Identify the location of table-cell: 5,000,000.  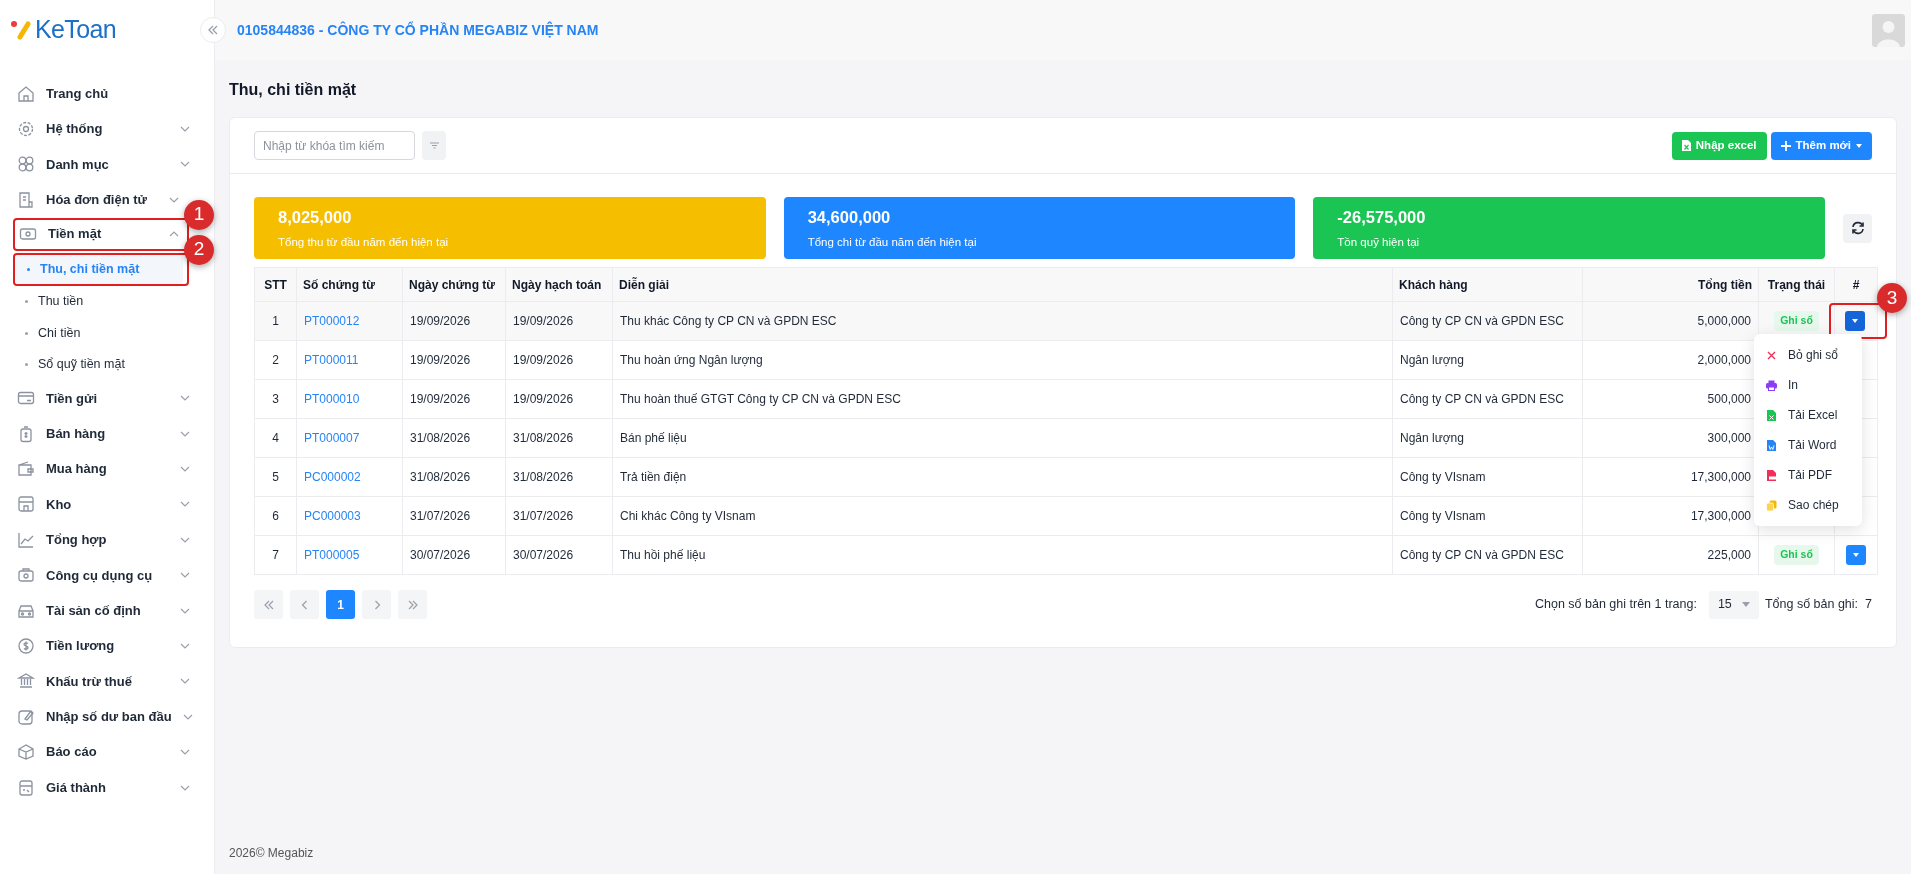
(1670, 321).